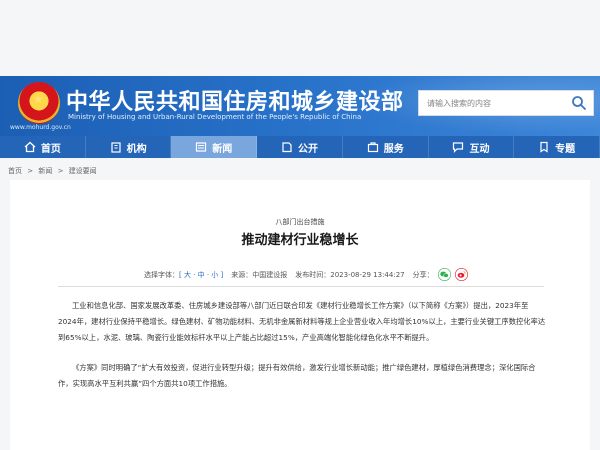 The height and width of the screenshot is (450, 600). Describe the element at coordinates (45, 171) in the screenshot. I see `breadcrumb-news: 新闻` at that location.